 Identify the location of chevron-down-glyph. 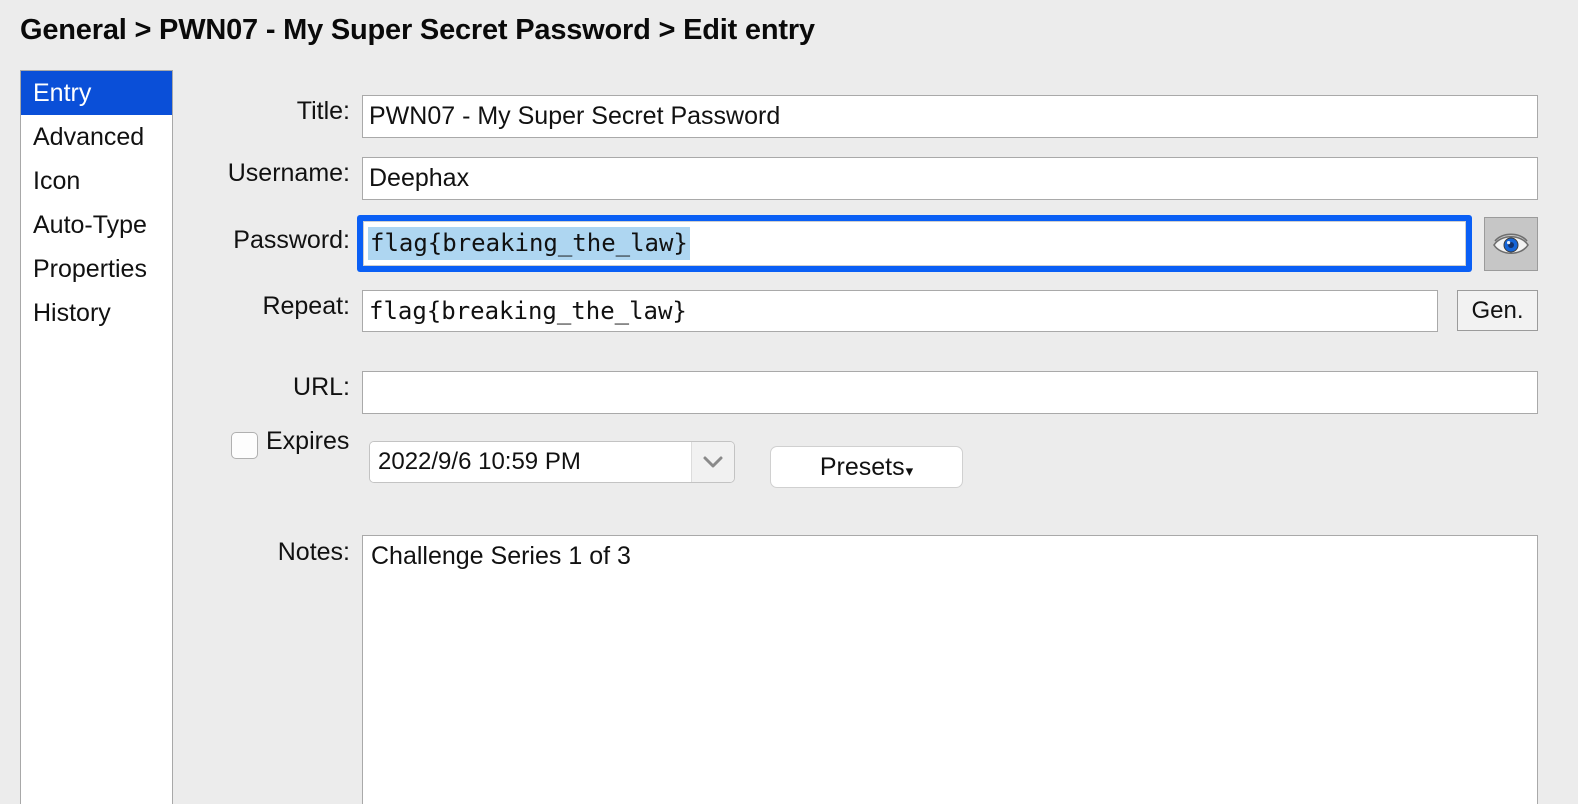
(713, 462).